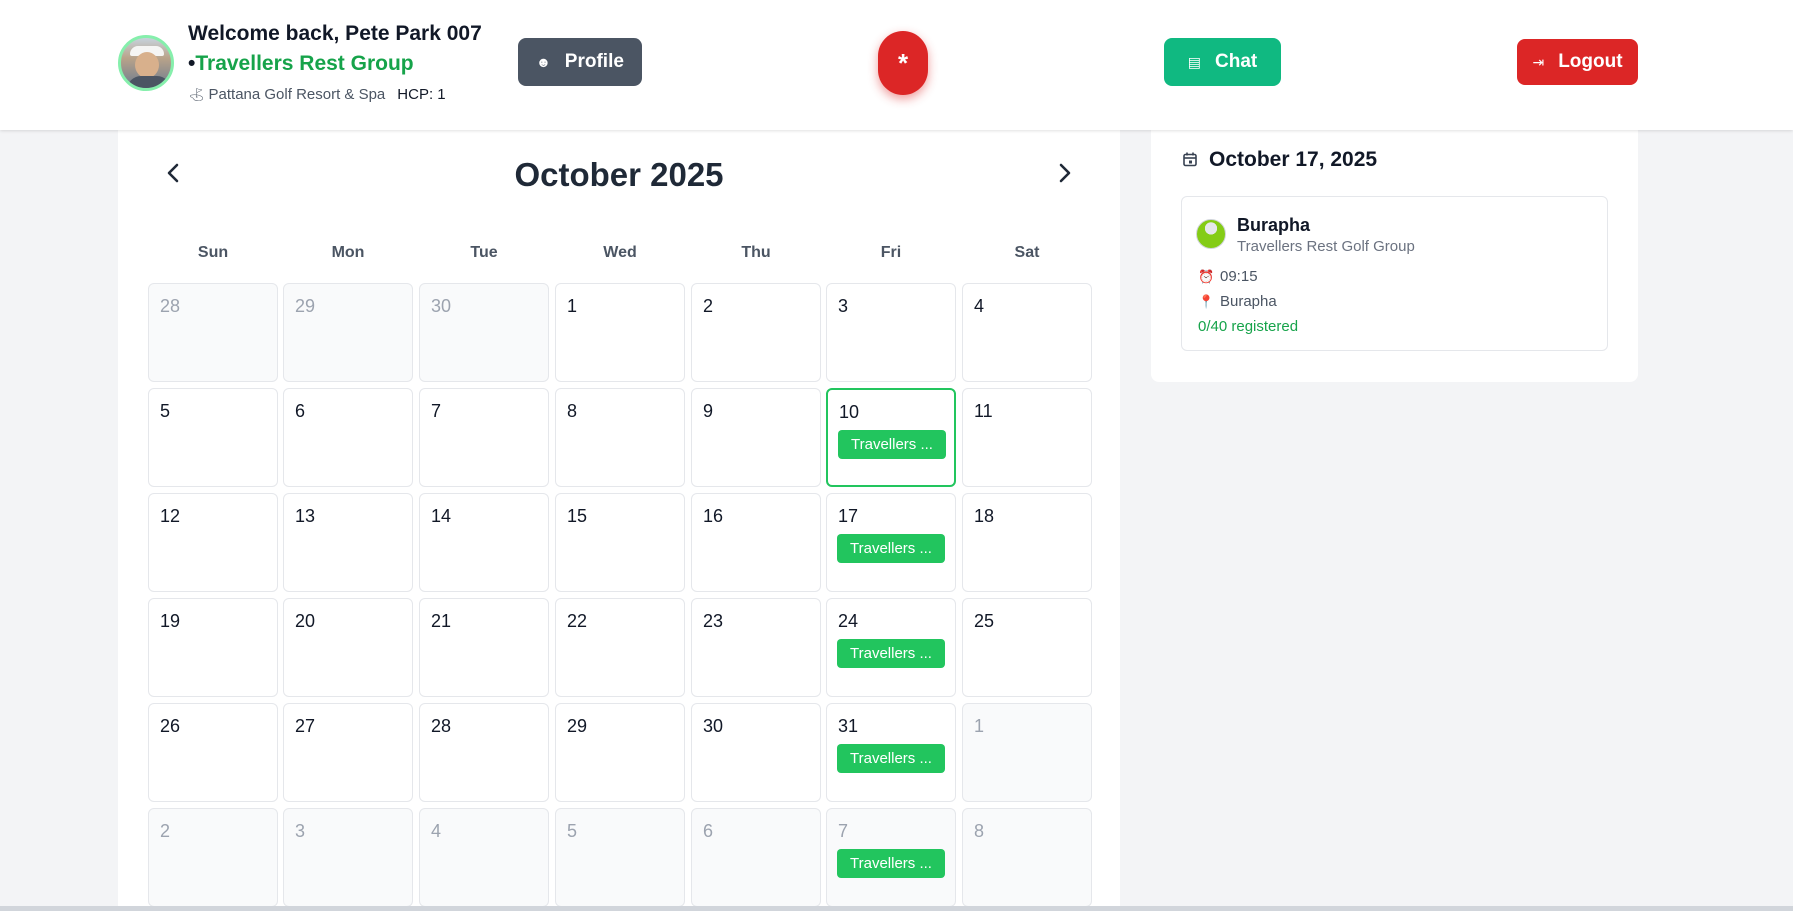  I want to click on day-number: 20, so click(305, 621).